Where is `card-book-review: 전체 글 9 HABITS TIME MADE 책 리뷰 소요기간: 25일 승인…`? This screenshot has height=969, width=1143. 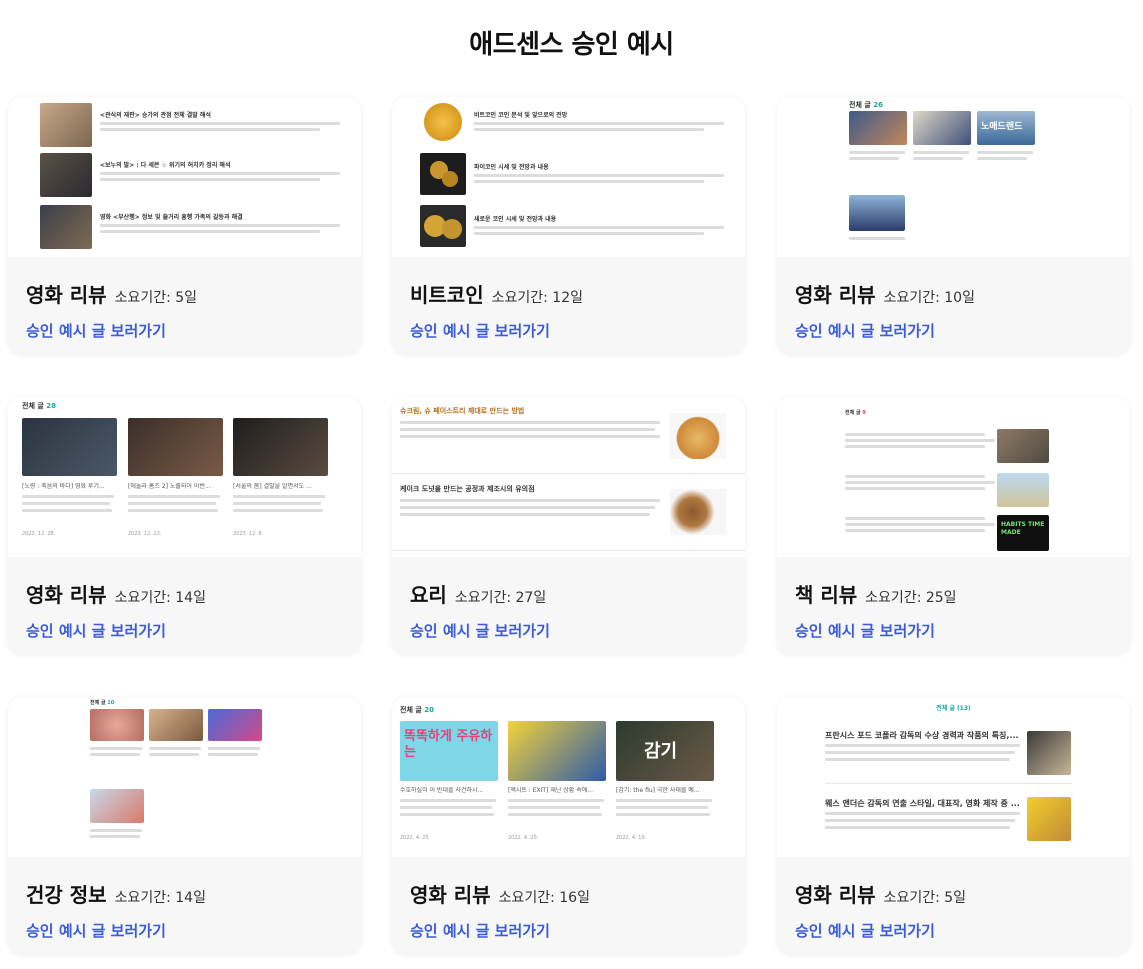
card-book-review: 전체 글 9 HABITS TIME MADE 책 리뷰 소요기간: 25일 승인… is located at coordinates (953, 525).